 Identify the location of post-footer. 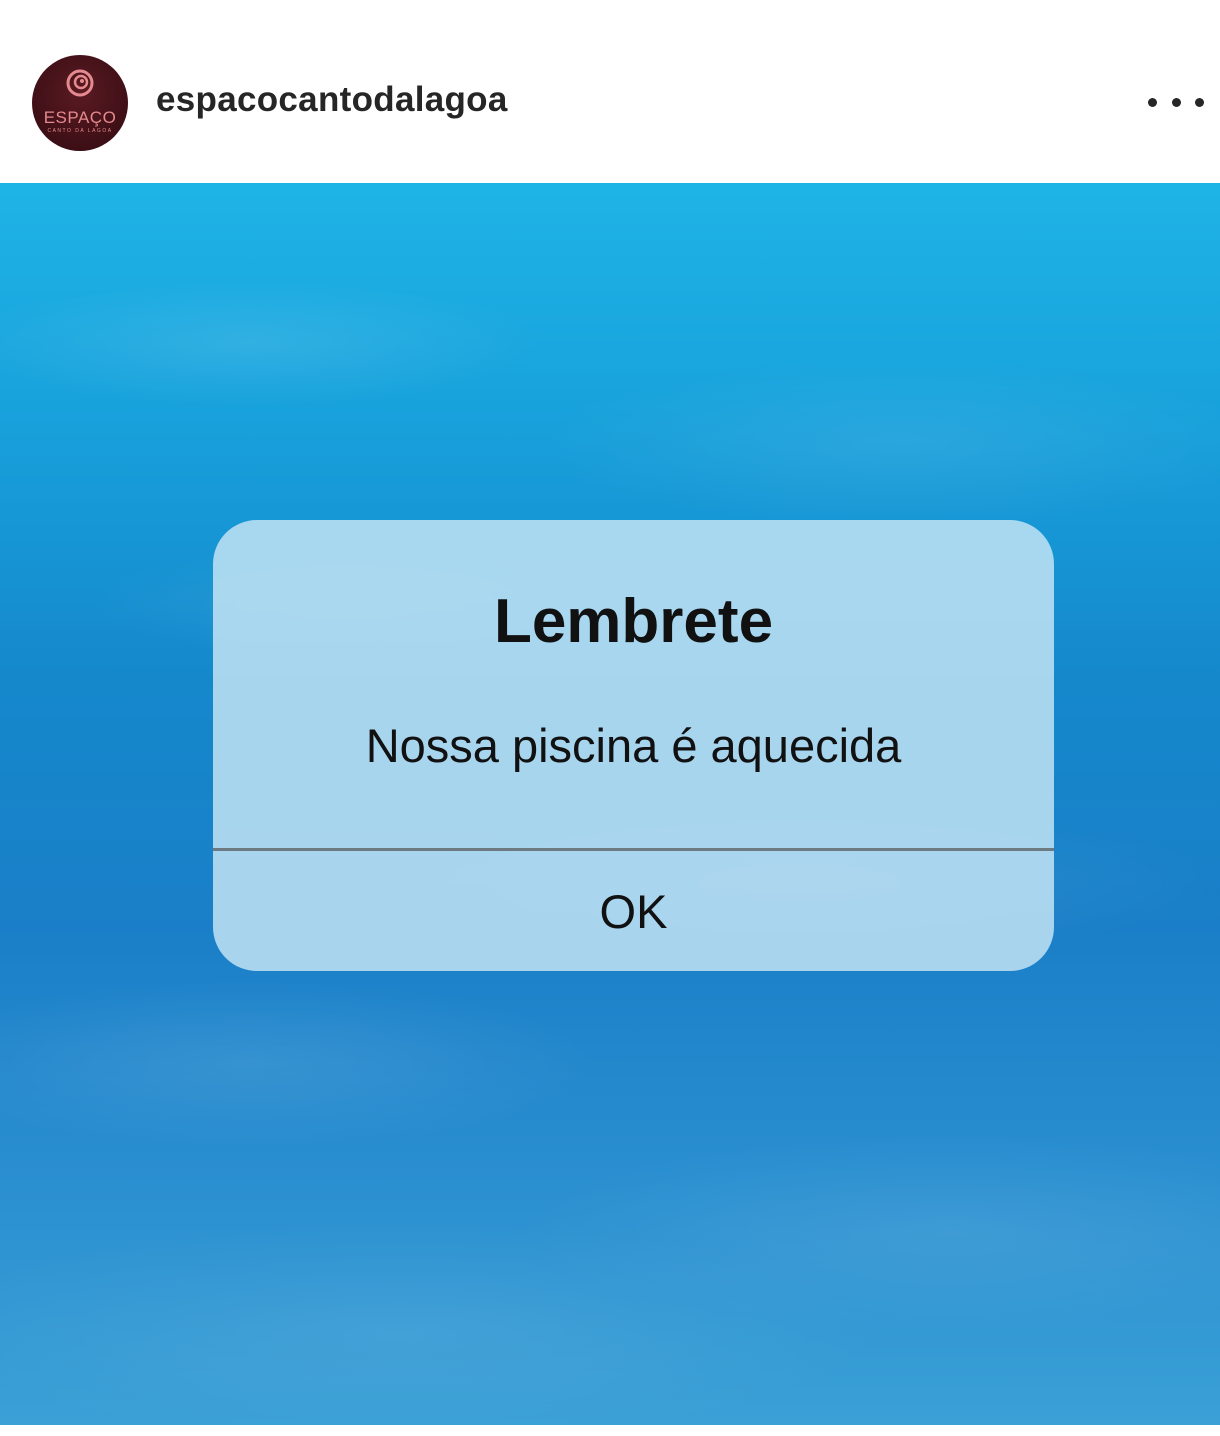
(610, 1430).